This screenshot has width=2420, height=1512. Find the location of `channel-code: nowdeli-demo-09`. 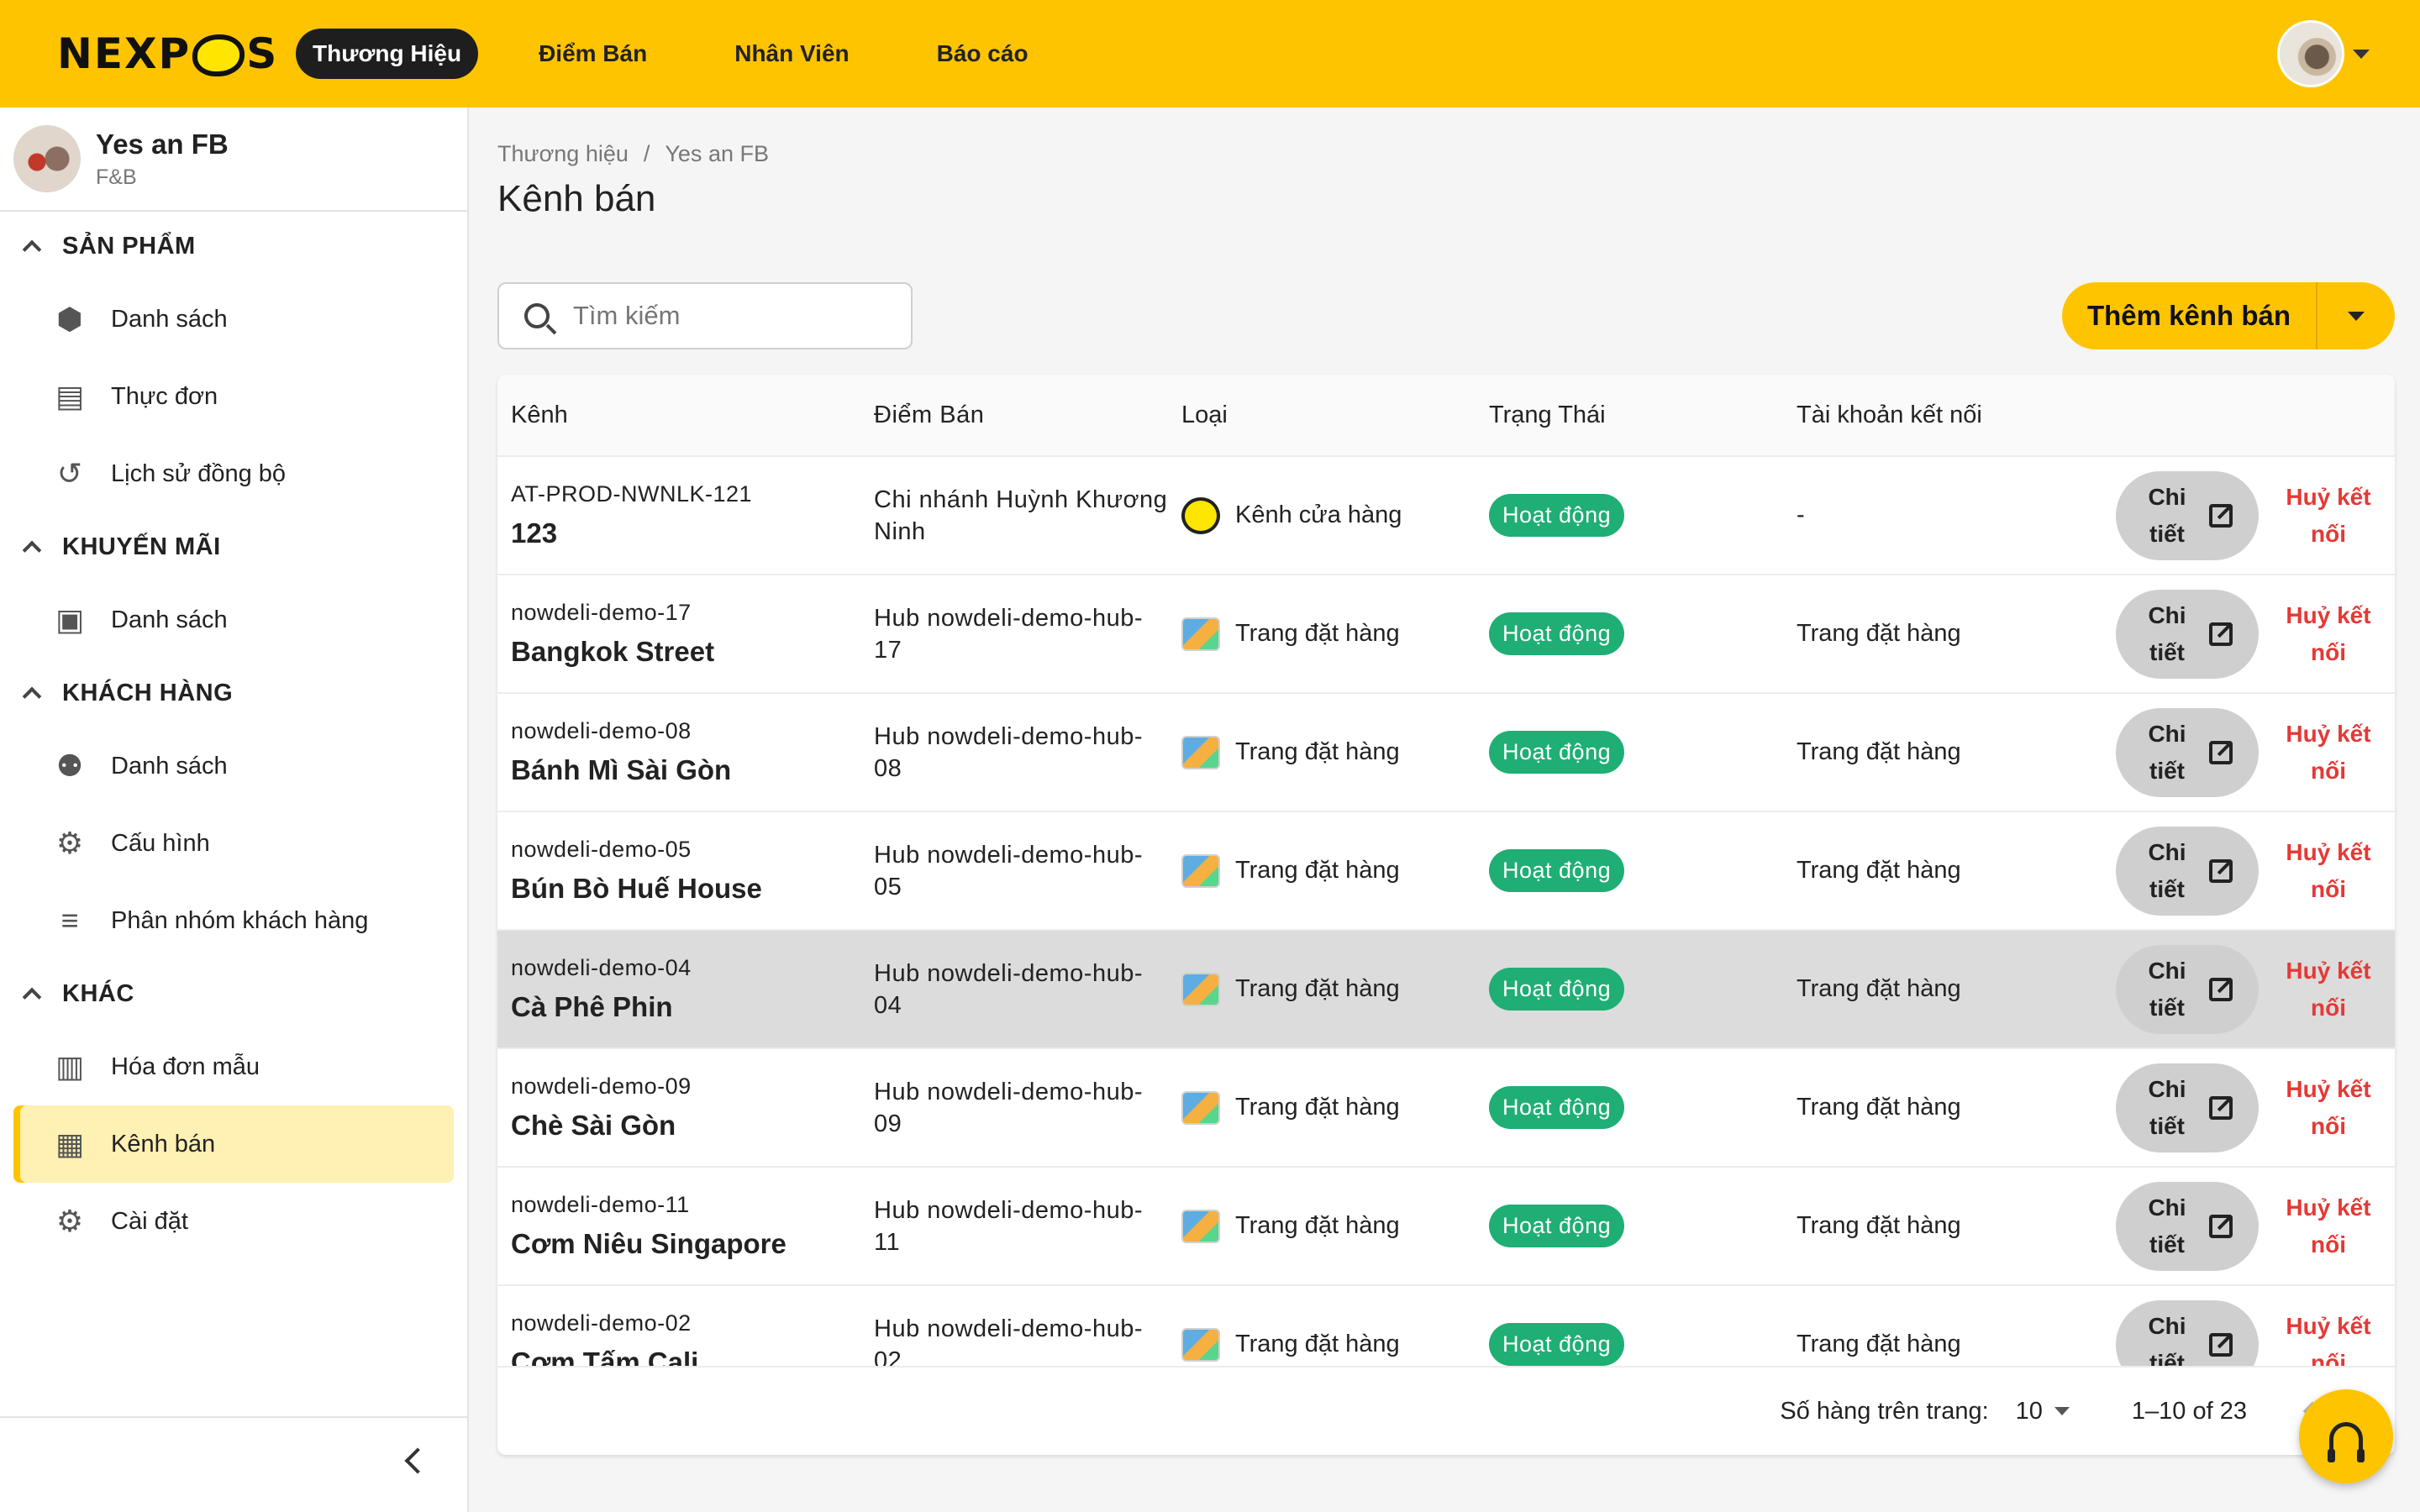

channel-code: nowdeli-demo-09 is located at coordinates (601, 1086).